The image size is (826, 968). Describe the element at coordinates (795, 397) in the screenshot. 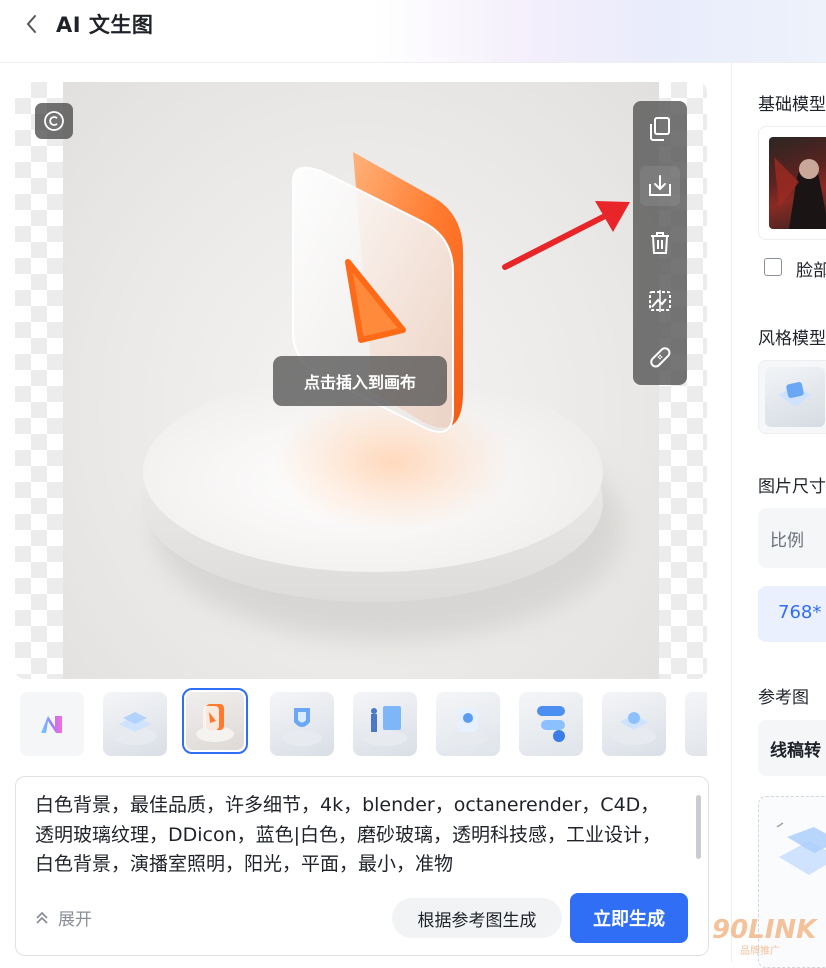

I see `style-model-thumbnail` at that location.